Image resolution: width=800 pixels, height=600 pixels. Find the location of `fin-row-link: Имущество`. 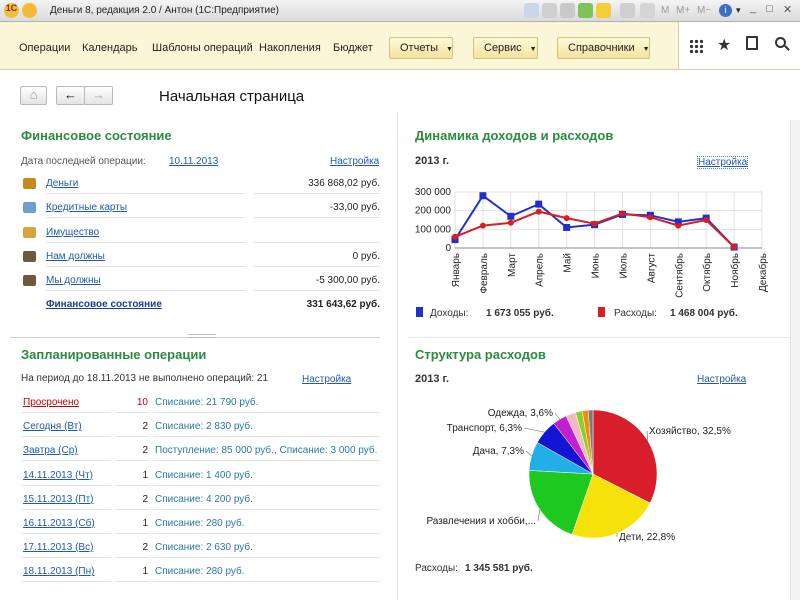

fin-row-link: Имущество is located at coordinates (72, 232).